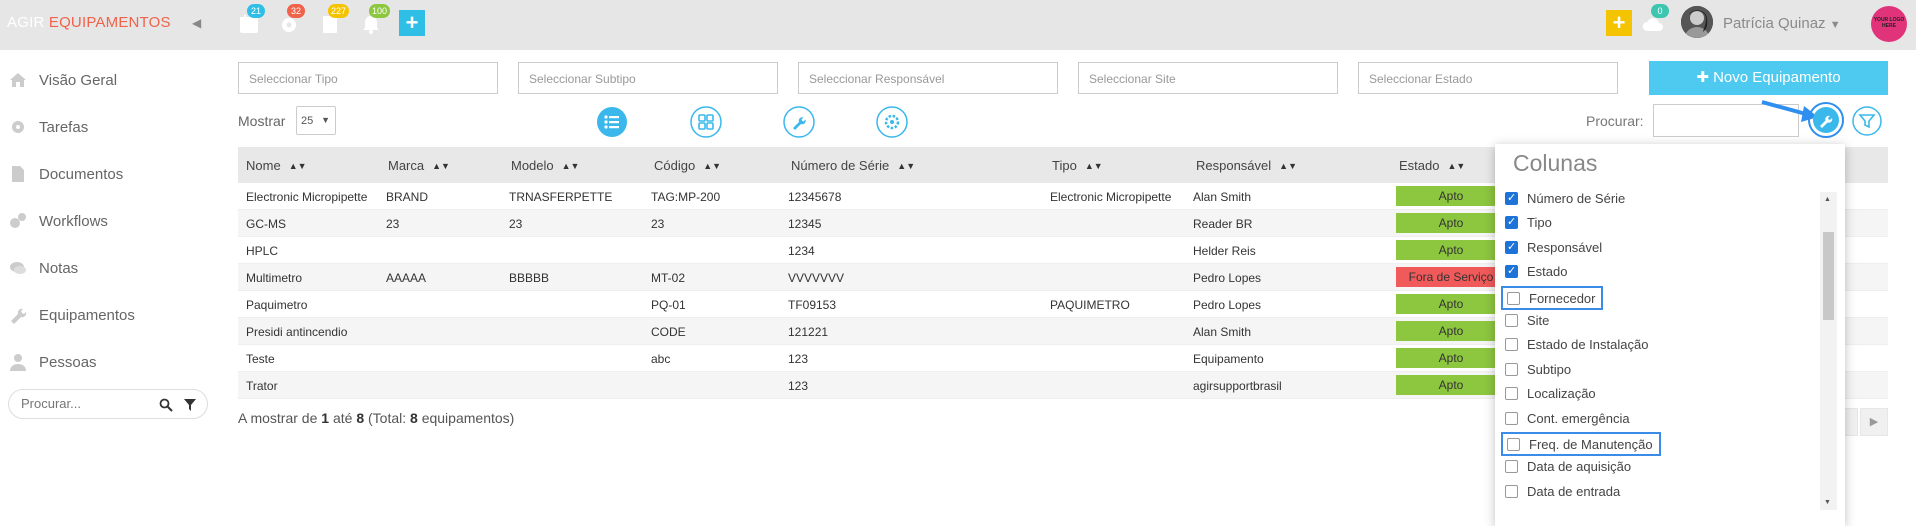 The image size is (1916, 526). I want to click on chevron-down-icon: ▼, so click(1835, 25).